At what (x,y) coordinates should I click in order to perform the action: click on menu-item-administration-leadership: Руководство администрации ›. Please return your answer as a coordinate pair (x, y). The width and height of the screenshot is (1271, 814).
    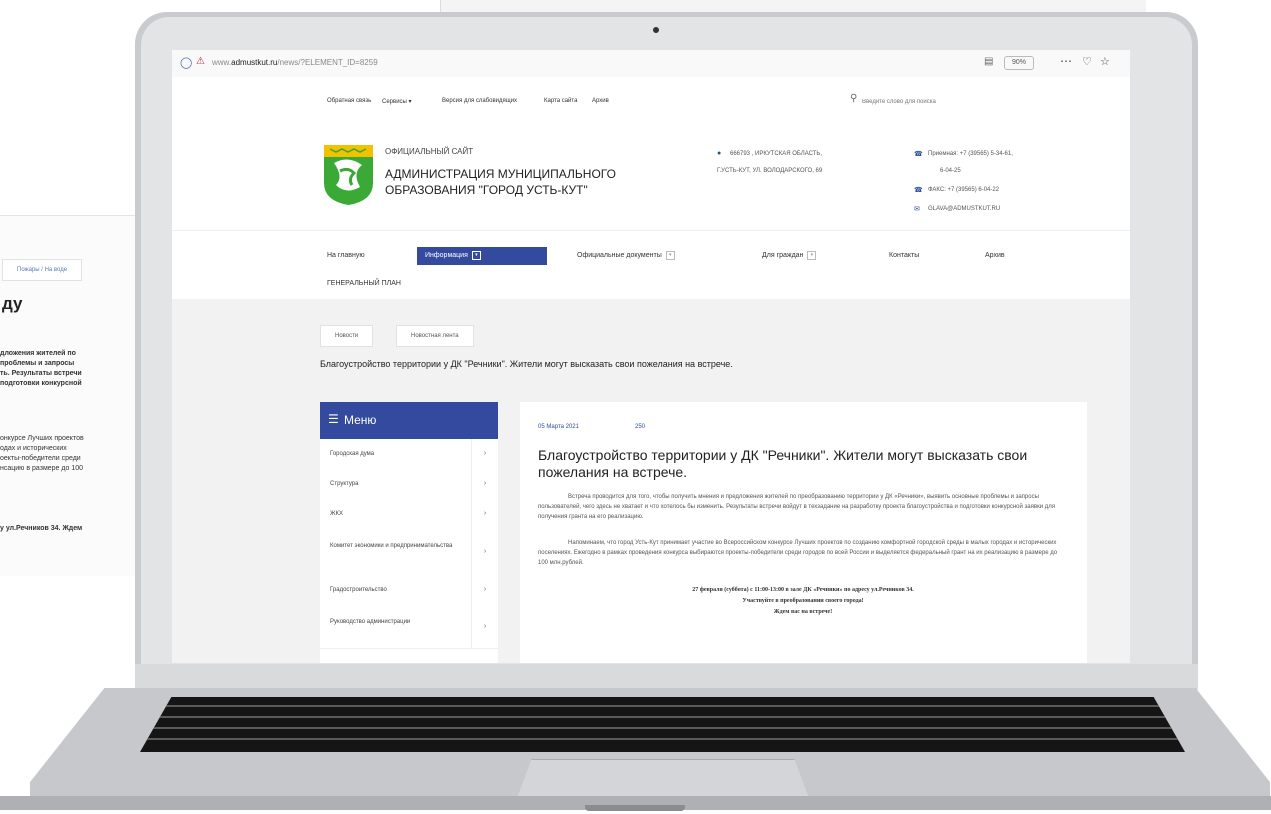
    Looking at the image, I should click on (409, 627).